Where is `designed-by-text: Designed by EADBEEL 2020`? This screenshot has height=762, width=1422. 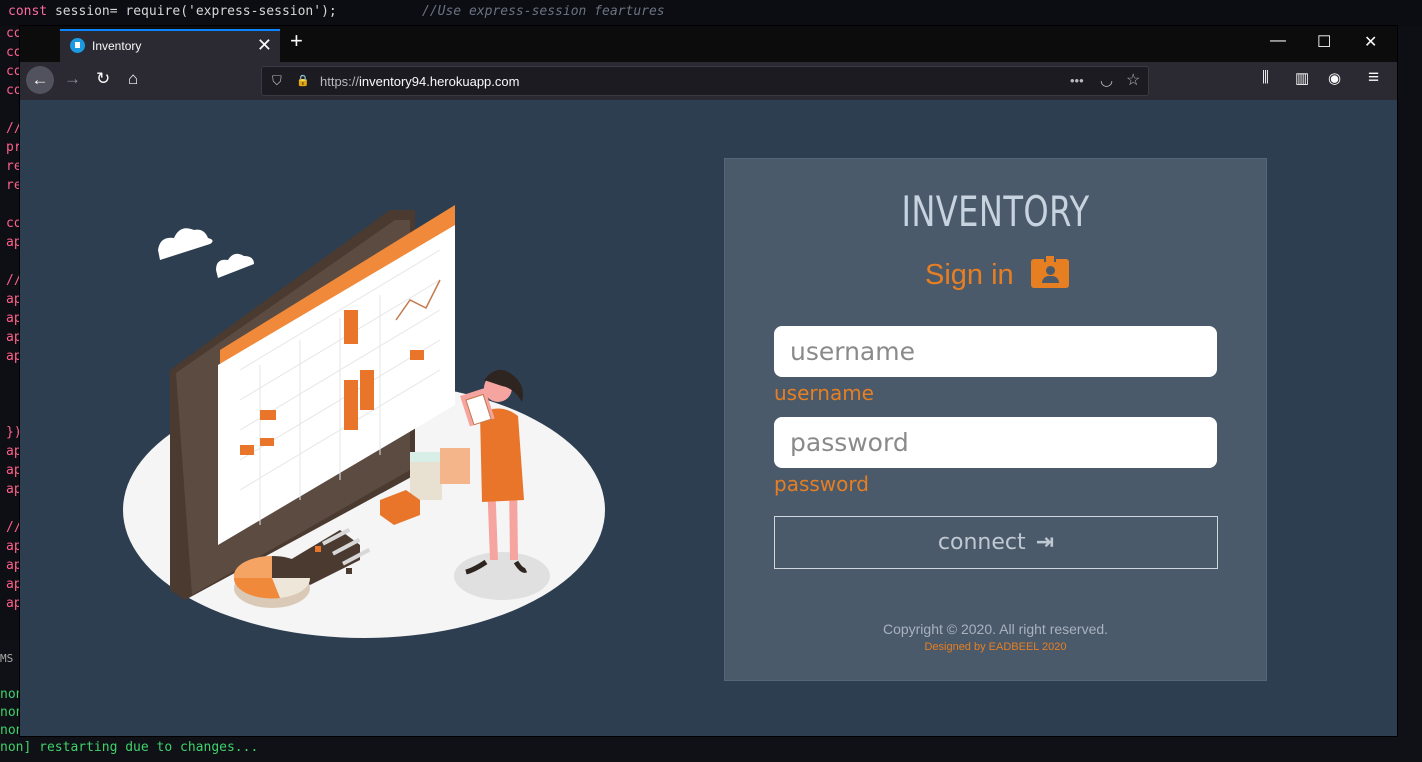 designed-by-text: Designed by EADBEEL 2020 is located at coordinates (995, 647).